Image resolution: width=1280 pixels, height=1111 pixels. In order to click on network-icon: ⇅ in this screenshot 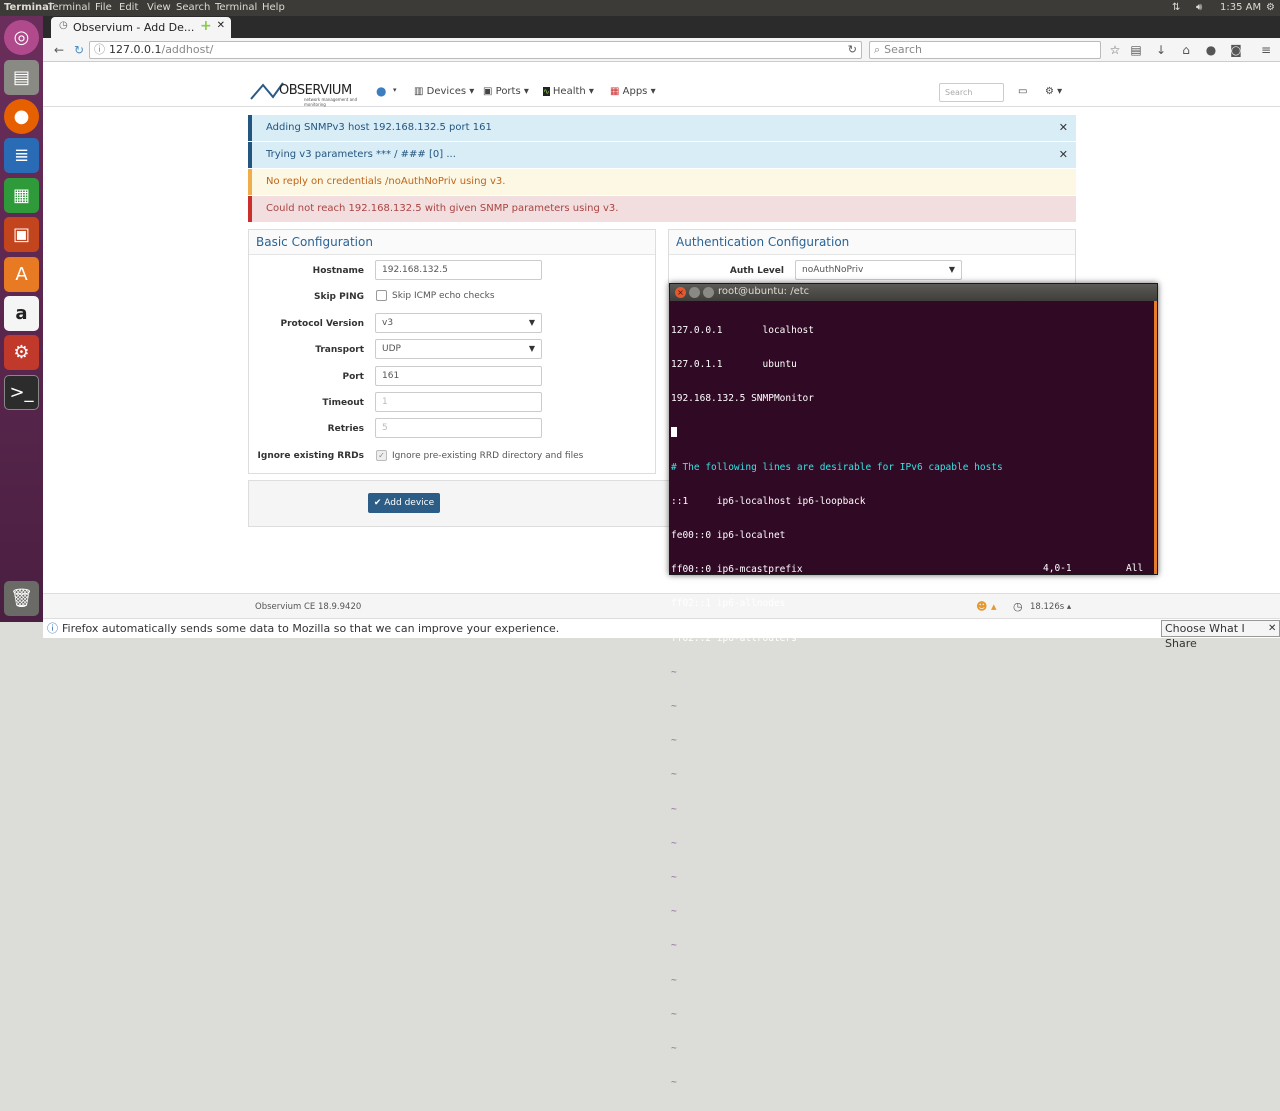, I will do `click(1176, 7)`.